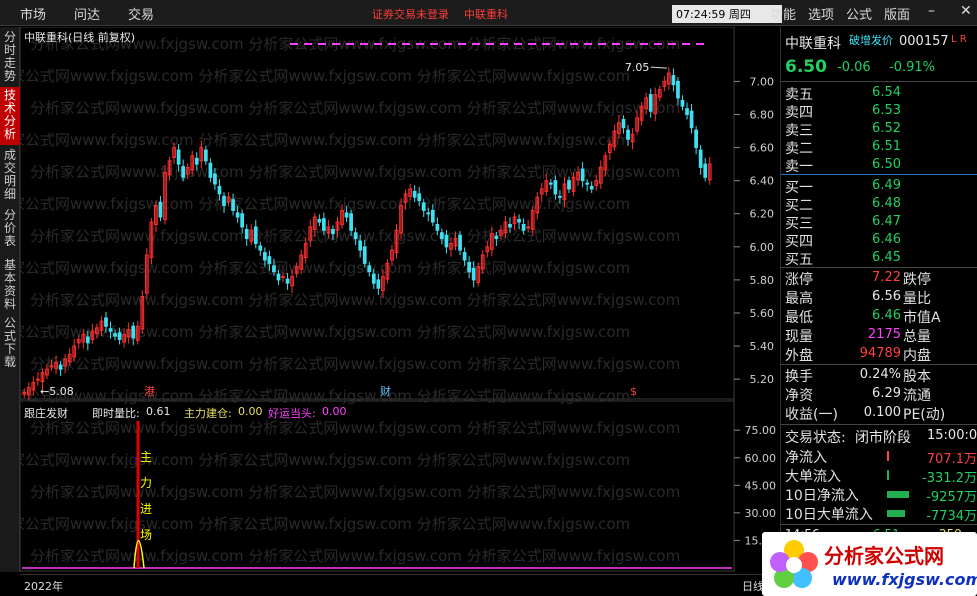 The image size is (977, 596). Describe the element at coordinates (931, 11) in the screenshot. I see `minimize-button: –` at that location.